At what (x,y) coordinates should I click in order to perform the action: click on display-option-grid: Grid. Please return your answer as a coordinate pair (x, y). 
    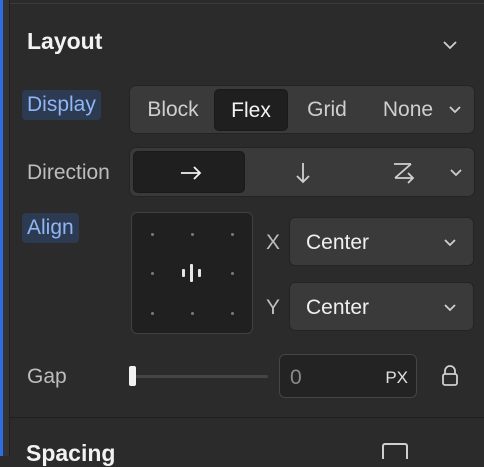
    Looking at the image, I should click on (327, 110).